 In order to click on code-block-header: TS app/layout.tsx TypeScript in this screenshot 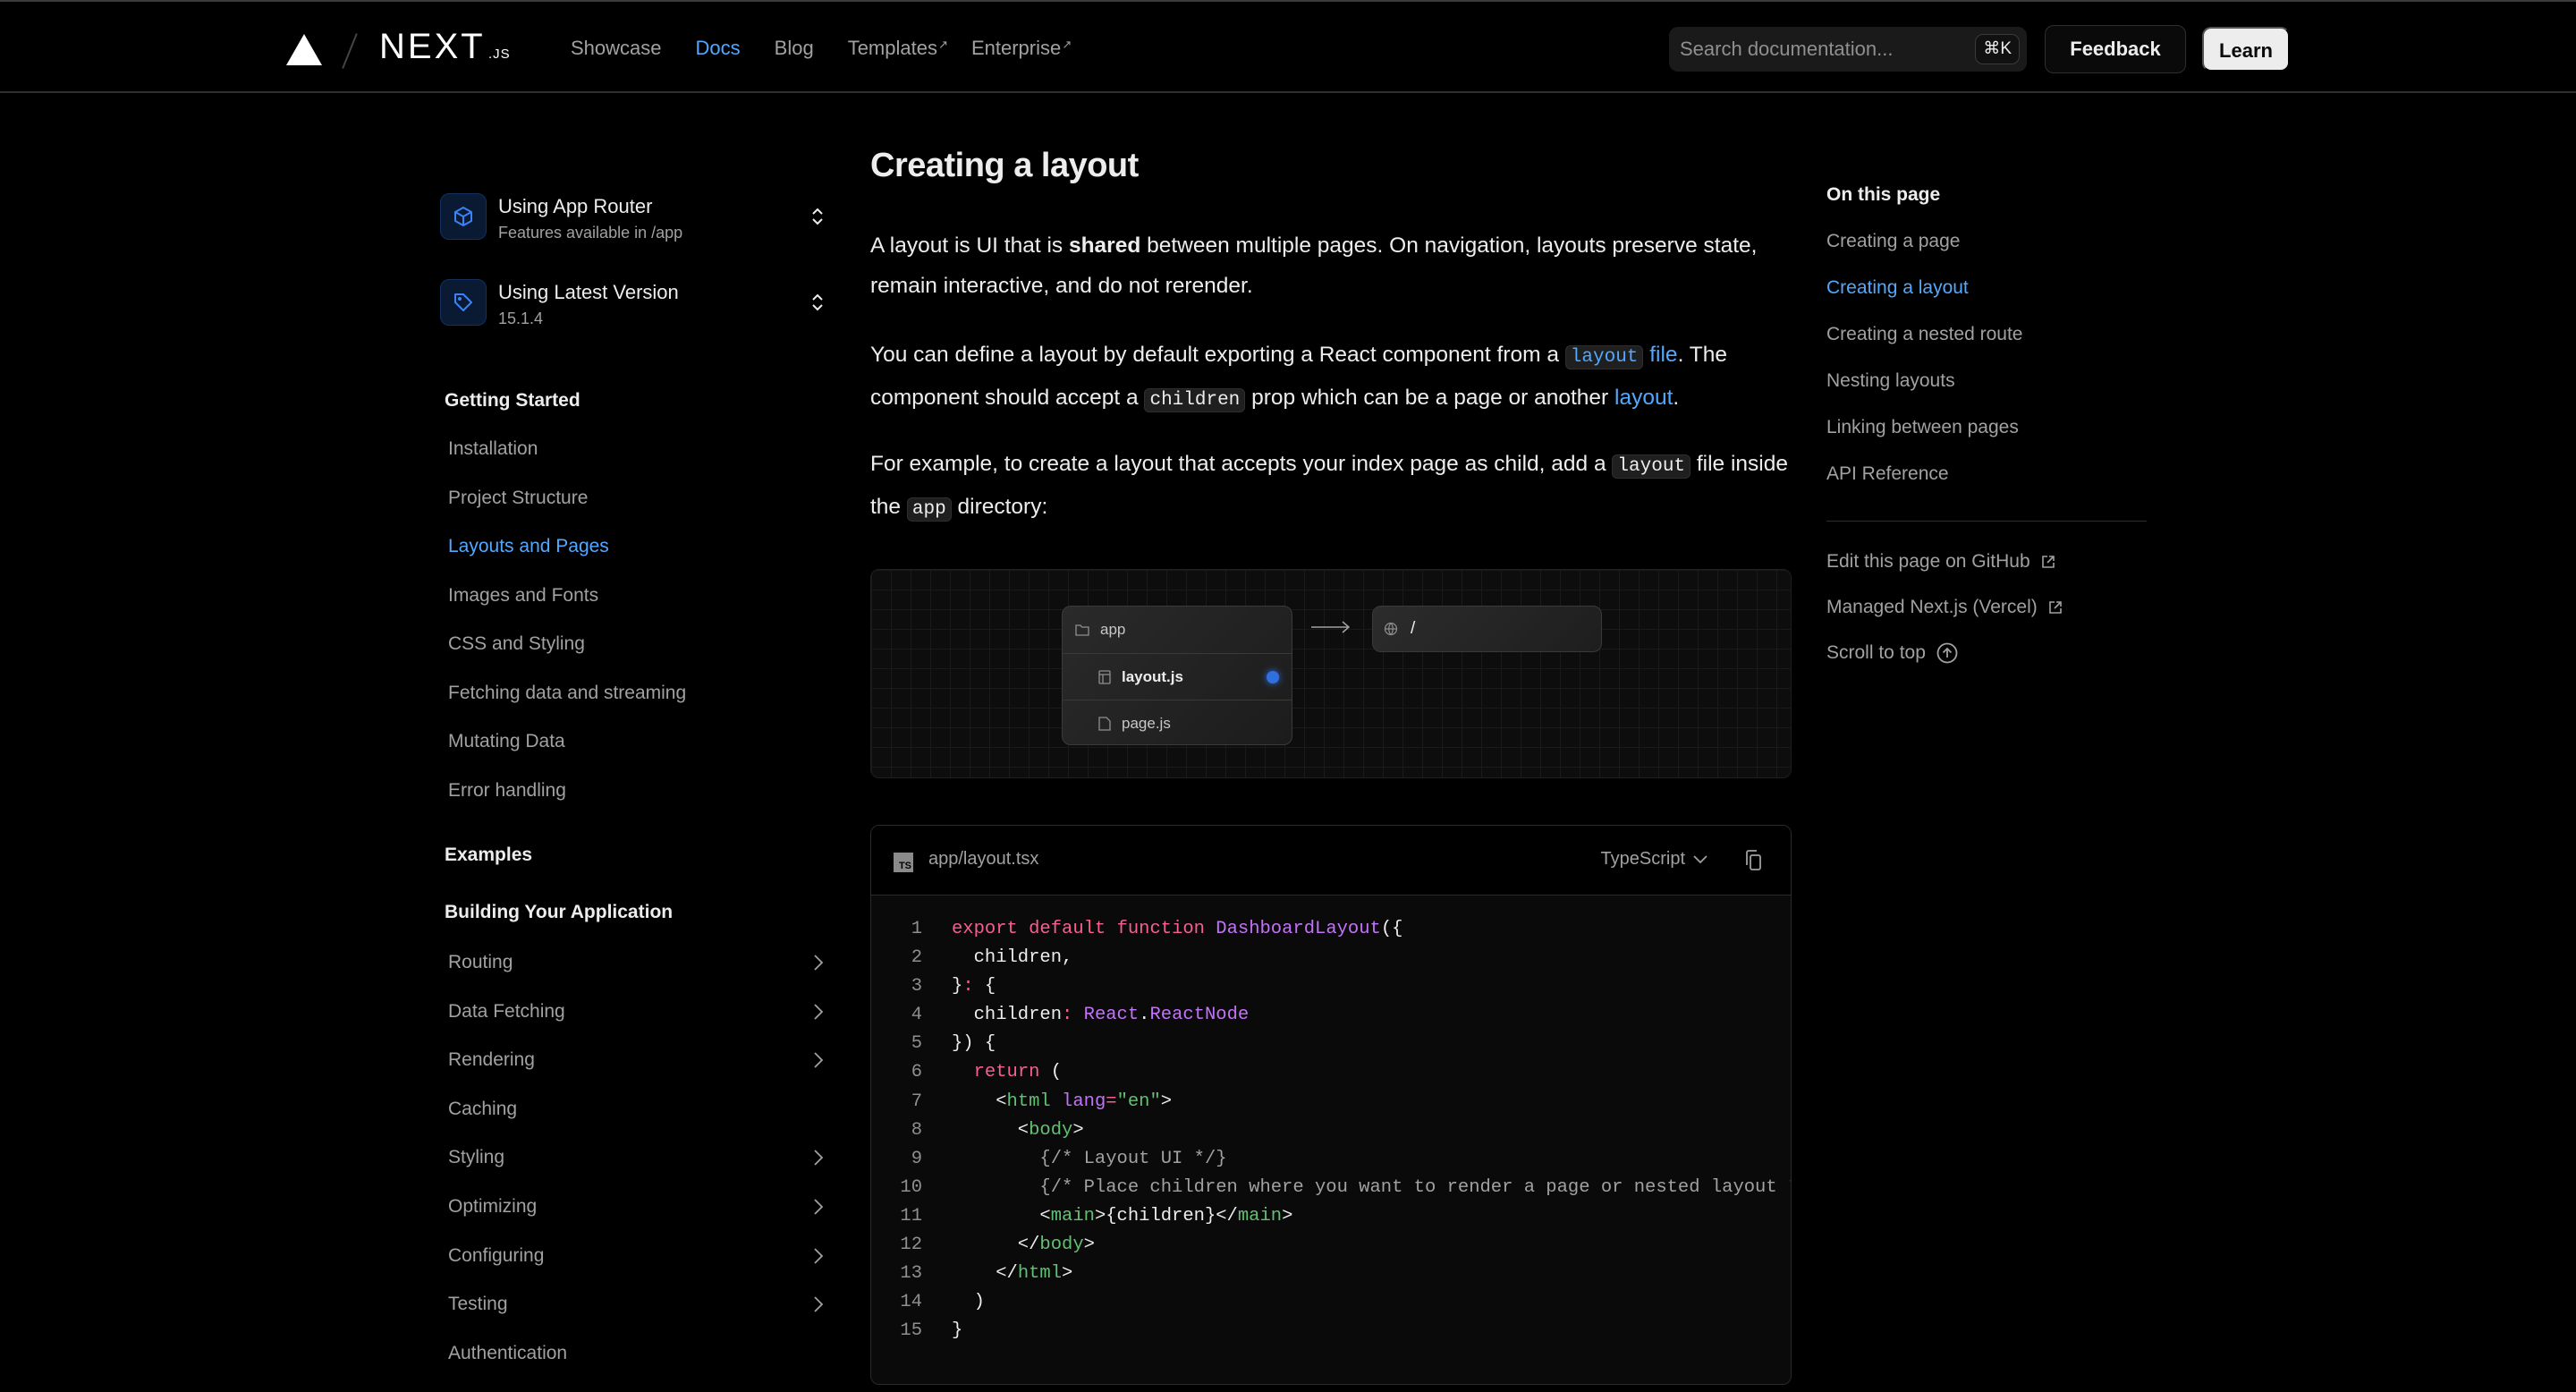, I will do `click(1331, 860)`.